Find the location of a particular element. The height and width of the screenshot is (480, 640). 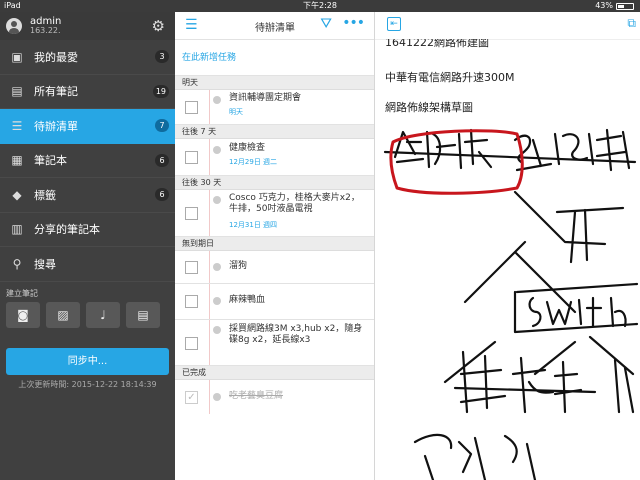

battery-icon is located at coordinates (625, 6).